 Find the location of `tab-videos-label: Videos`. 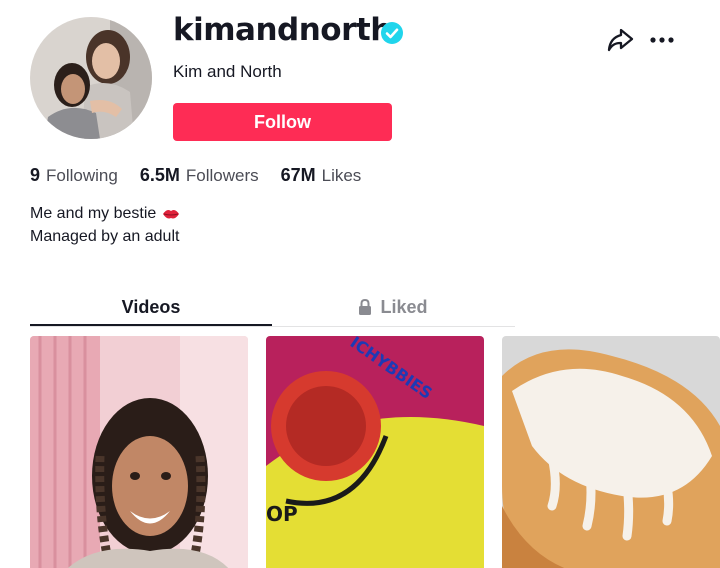

tab-videos-label: Videos is located at coordinates (151, 306).